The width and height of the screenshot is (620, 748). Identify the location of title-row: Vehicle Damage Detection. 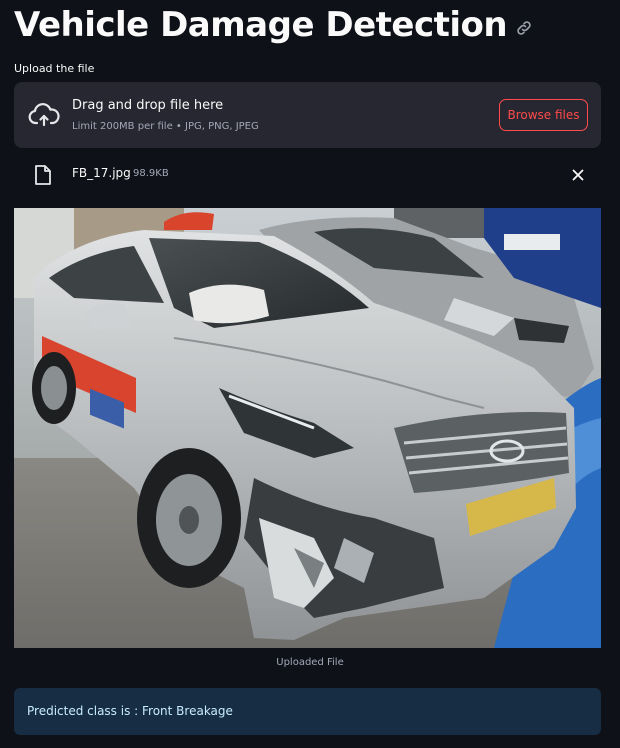
(273, 25).